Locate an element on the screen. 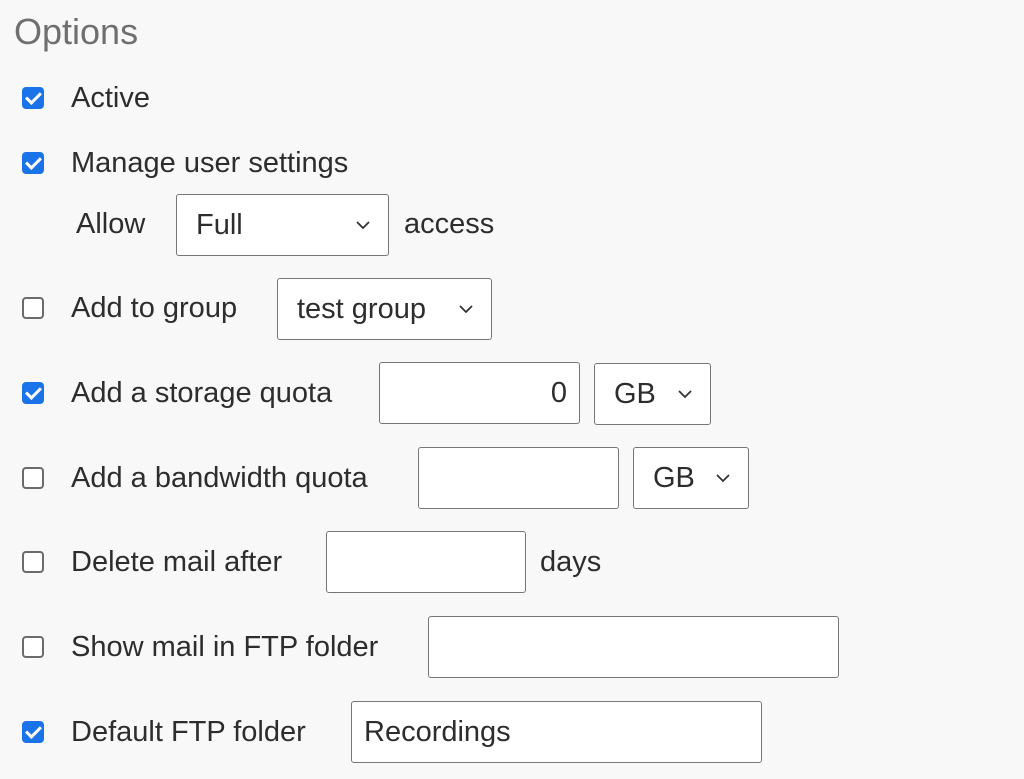 The image size is (1024, 779). default-ftp-folder-option: Default FTP folder is located at coordinates (164, 732).